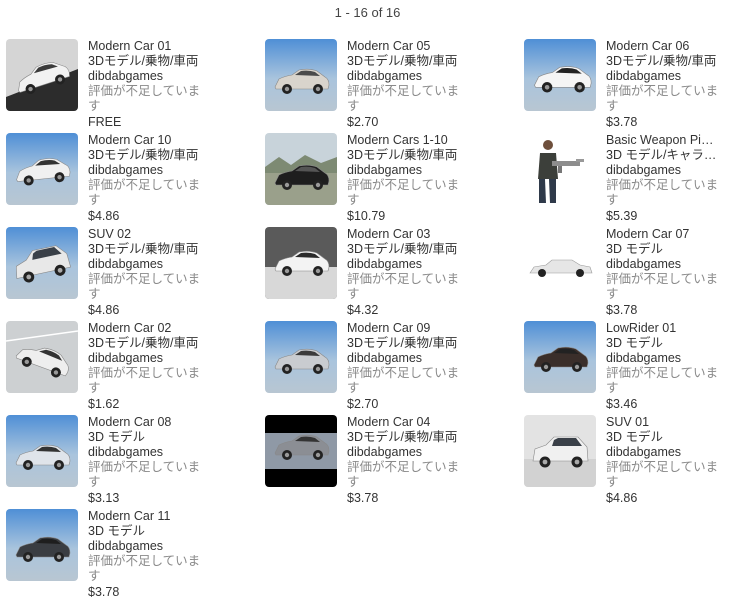 Image resolution: width=735 pixels, height=603 pixels. I want to click on asset-name: Modern Car 02, so click(147, 328).